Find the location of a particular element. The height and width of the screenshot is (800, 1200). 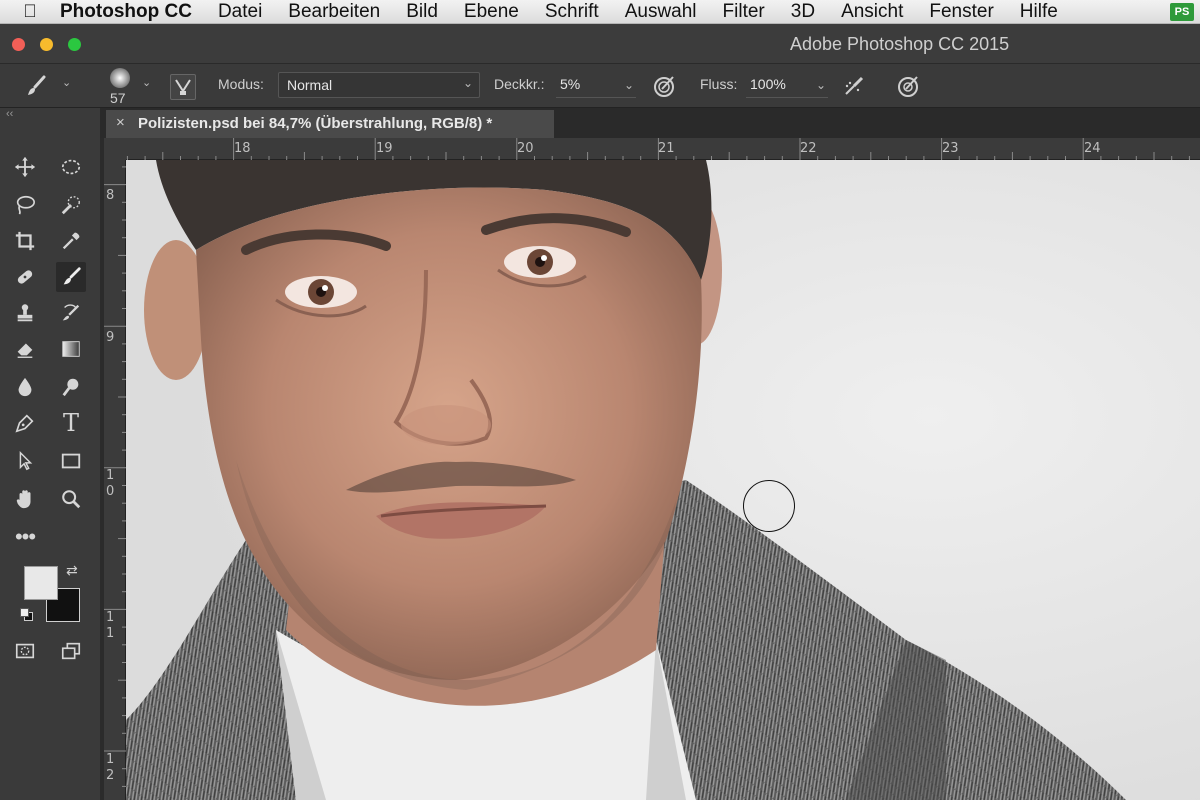

tool-preset-picker: ⌄ is located at coordinates (47, 86).